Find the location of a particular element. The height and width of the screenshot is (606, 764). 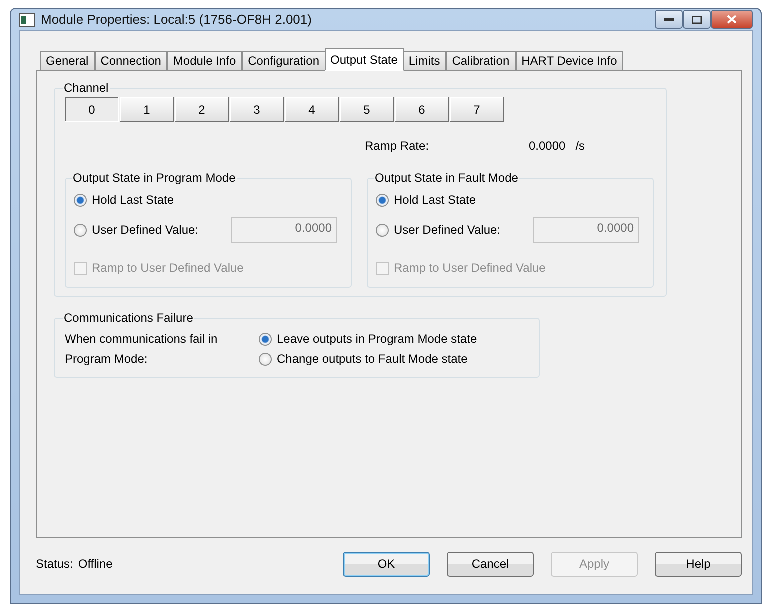

status-label: Status: is located at coordinates (55, 564).